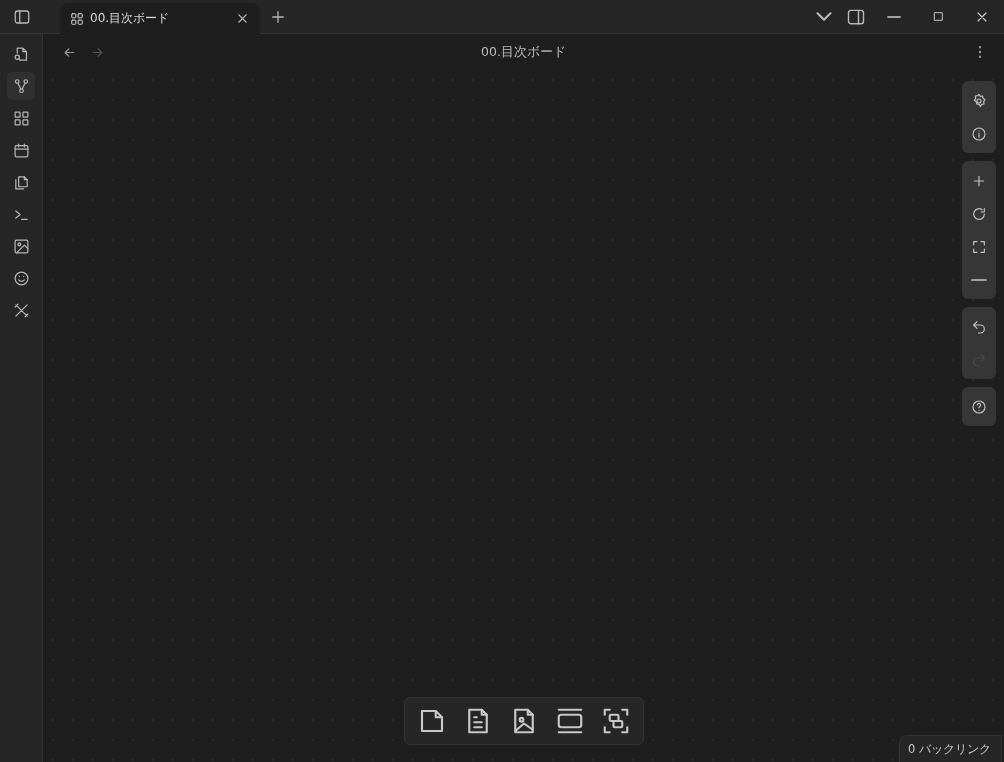  I want to click on graph-icon, so click(21, 86).